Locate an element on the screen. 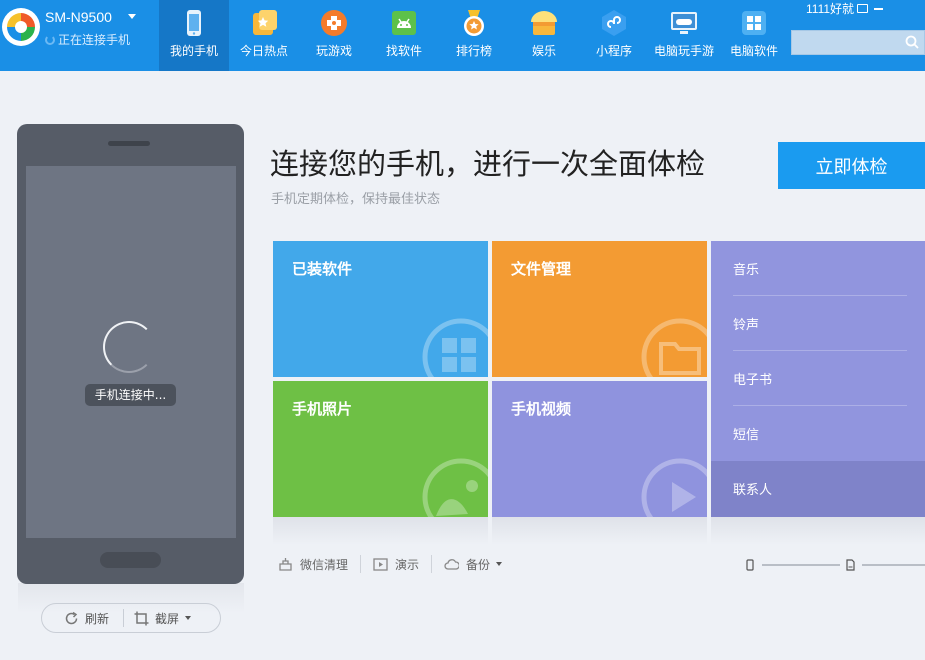  minimize-icon is located at coordinates (879, 8).